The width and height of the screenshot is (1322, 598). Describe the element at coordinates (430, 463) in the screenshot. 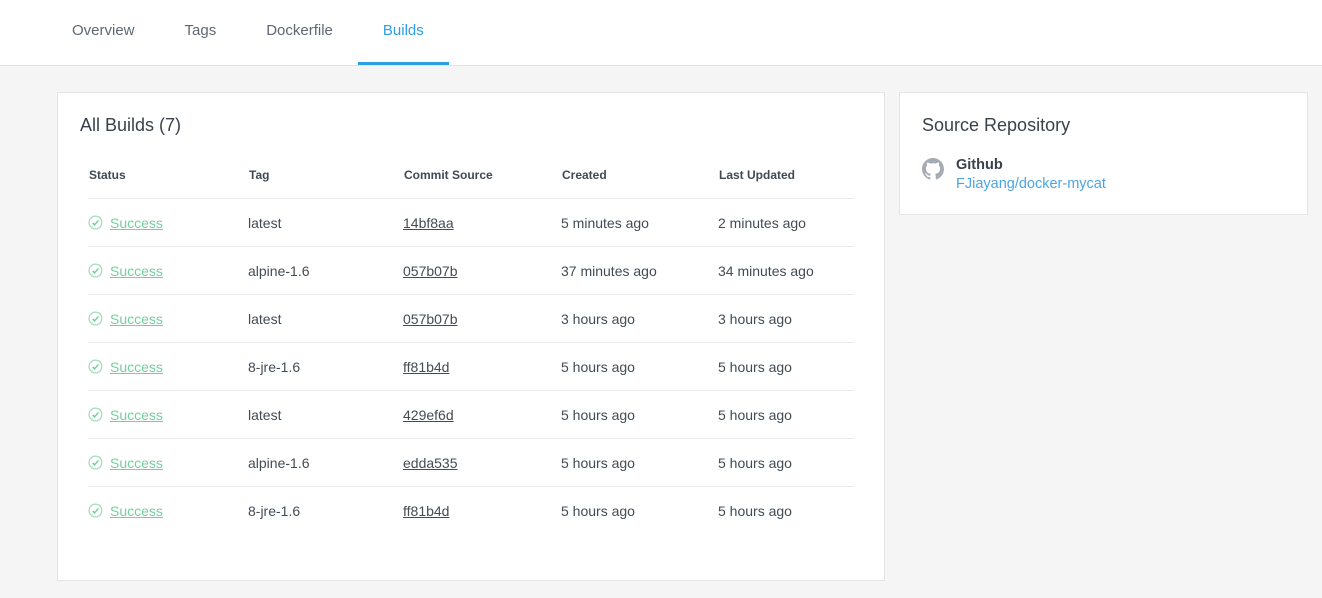

I see `commit-link: edda535` at that location.